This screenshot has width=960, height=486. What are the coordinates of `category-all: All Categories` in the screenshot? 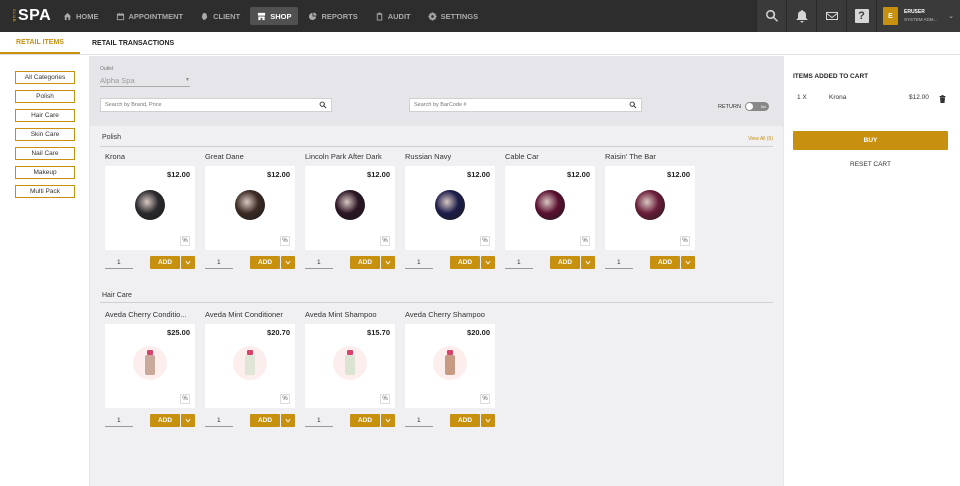 It's located at (45, 77).